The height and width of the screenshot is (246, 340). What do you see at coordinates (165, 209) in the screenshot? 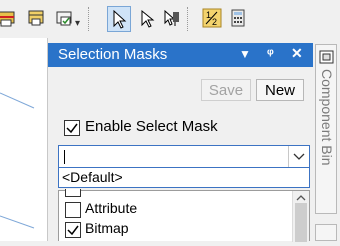
I see `list-item: Attribute` at bounding box center [165, 209].